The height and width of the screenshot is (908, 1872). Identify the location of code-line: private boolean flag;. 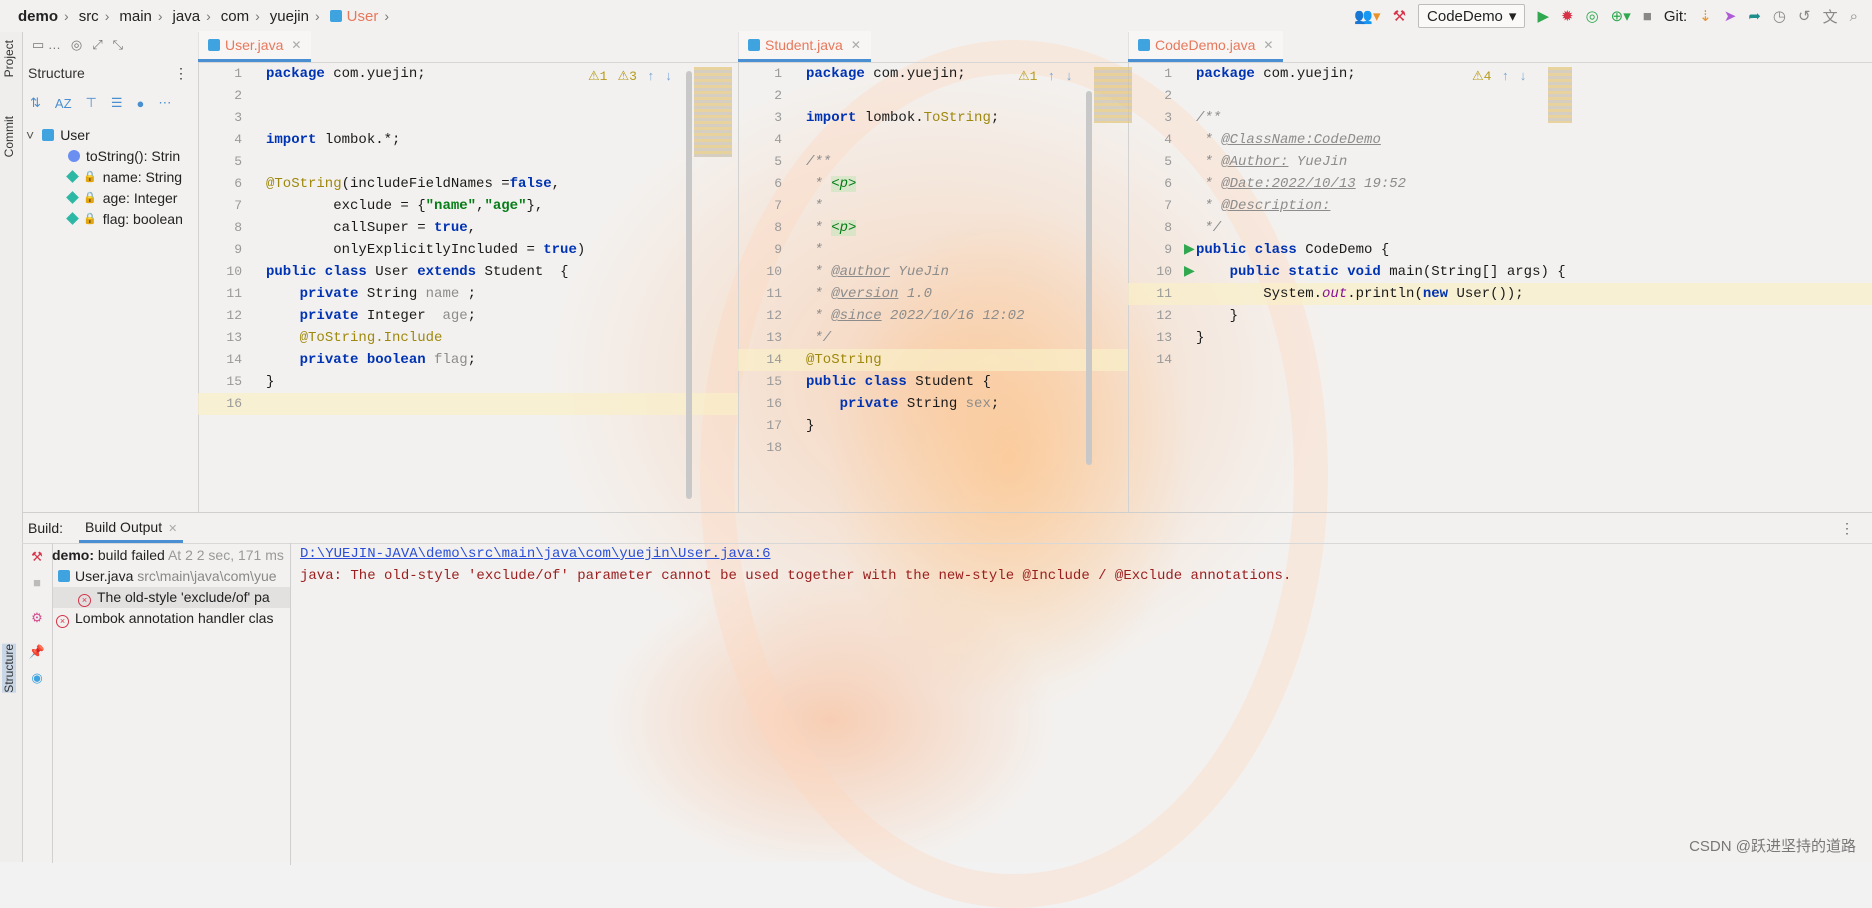
(371, 360).